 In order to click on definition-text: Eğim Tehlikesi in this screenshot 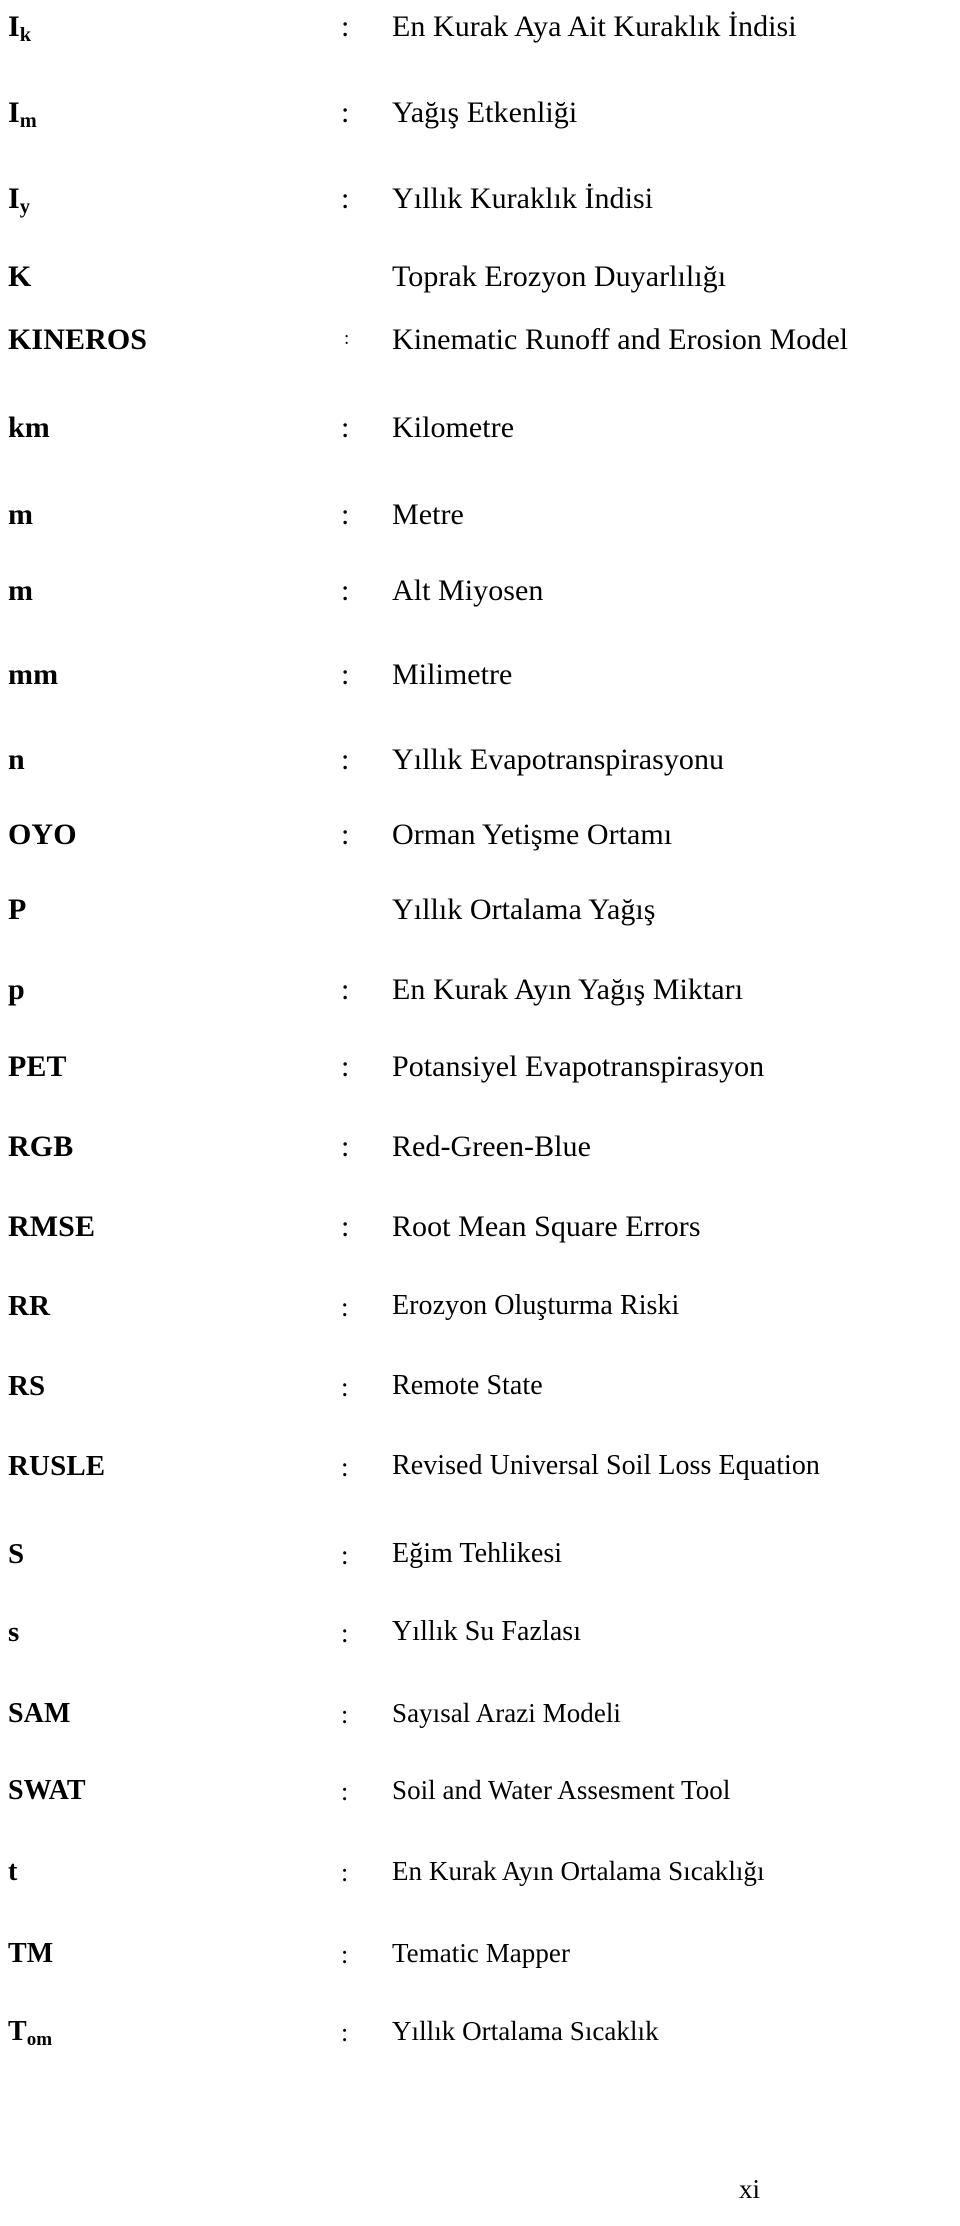, I will do `click(477, 1553)`.